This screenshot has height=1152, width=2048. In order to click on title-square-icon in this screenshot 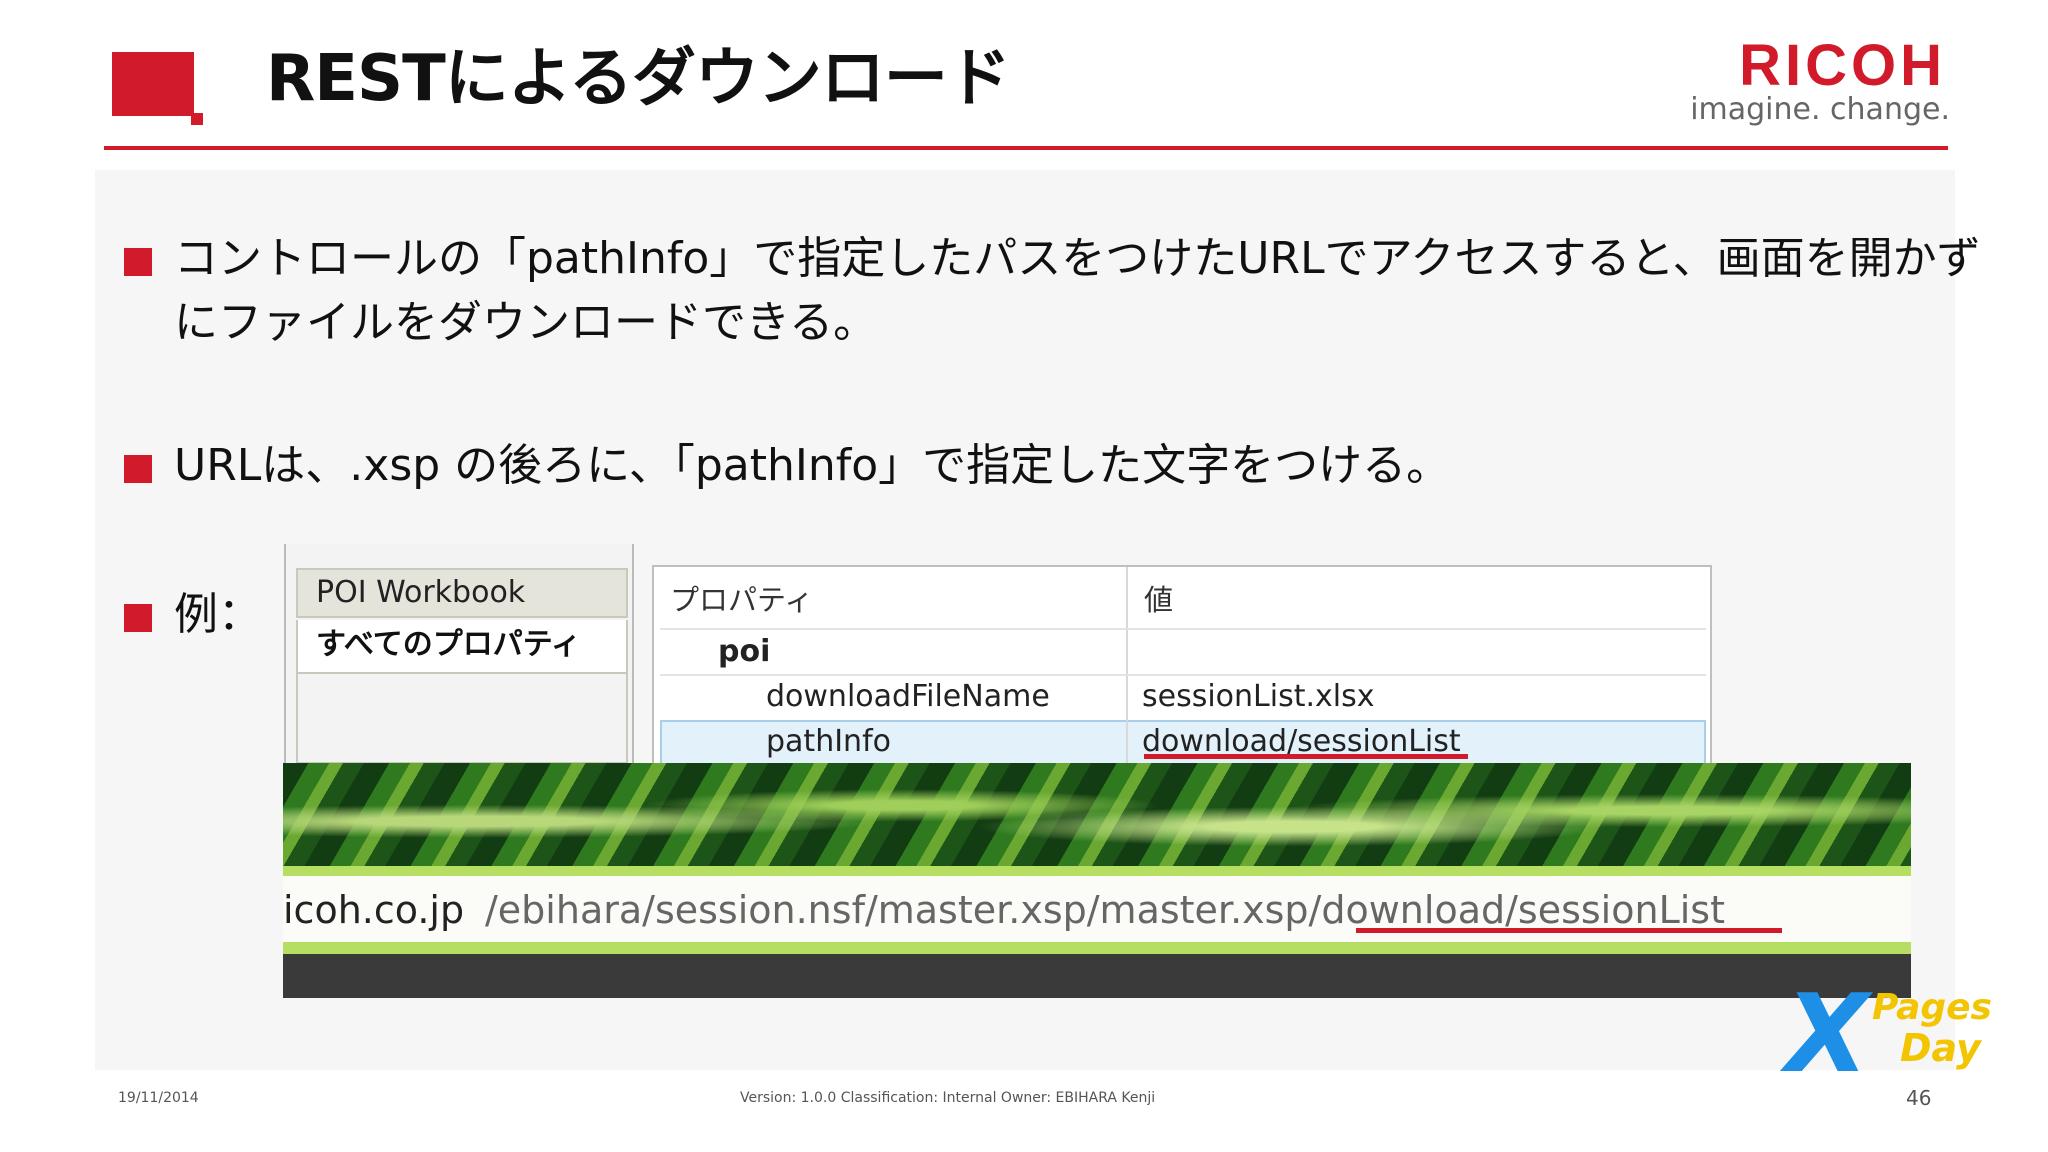, I will do `click(153, 84)`.